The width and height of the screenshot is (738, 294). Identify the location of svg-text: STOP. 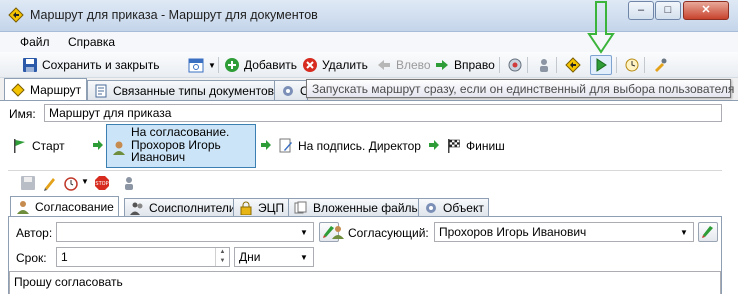
(101, 184).